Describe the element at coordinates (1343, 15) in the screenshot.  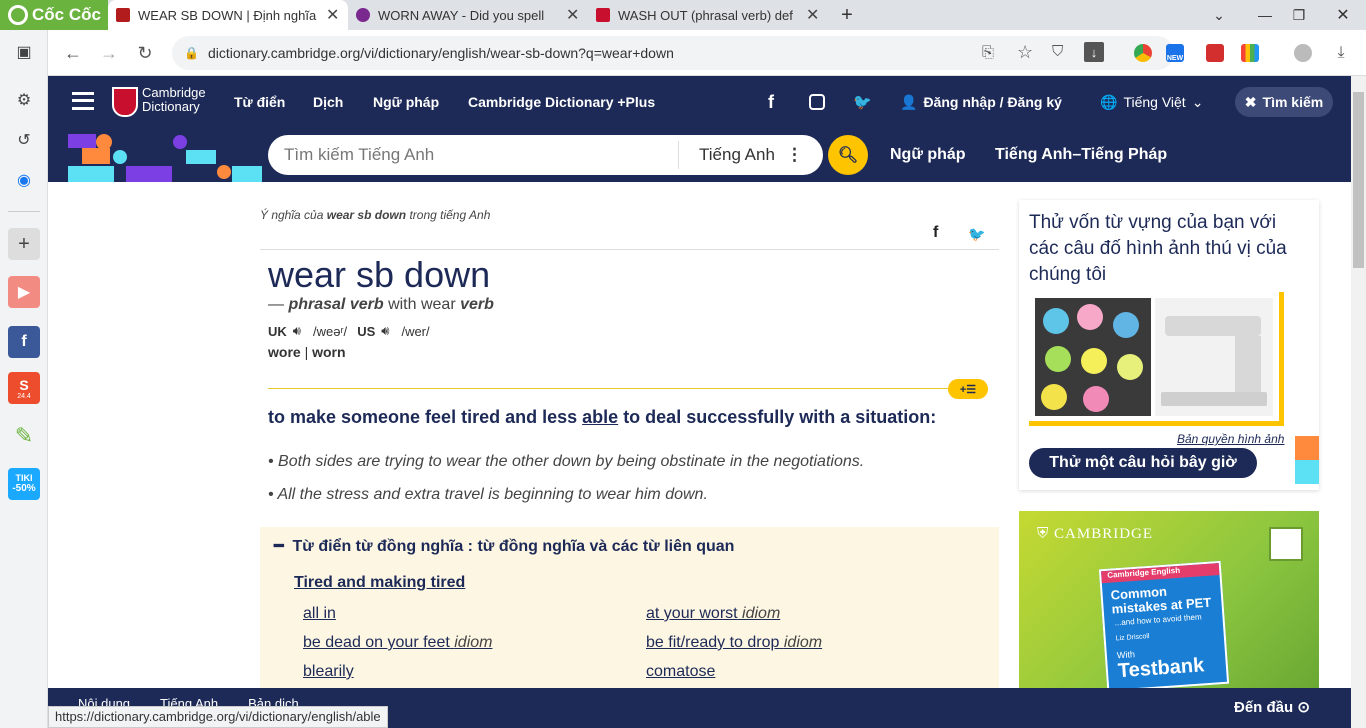
I see `close-window-button: ✕` at that location.